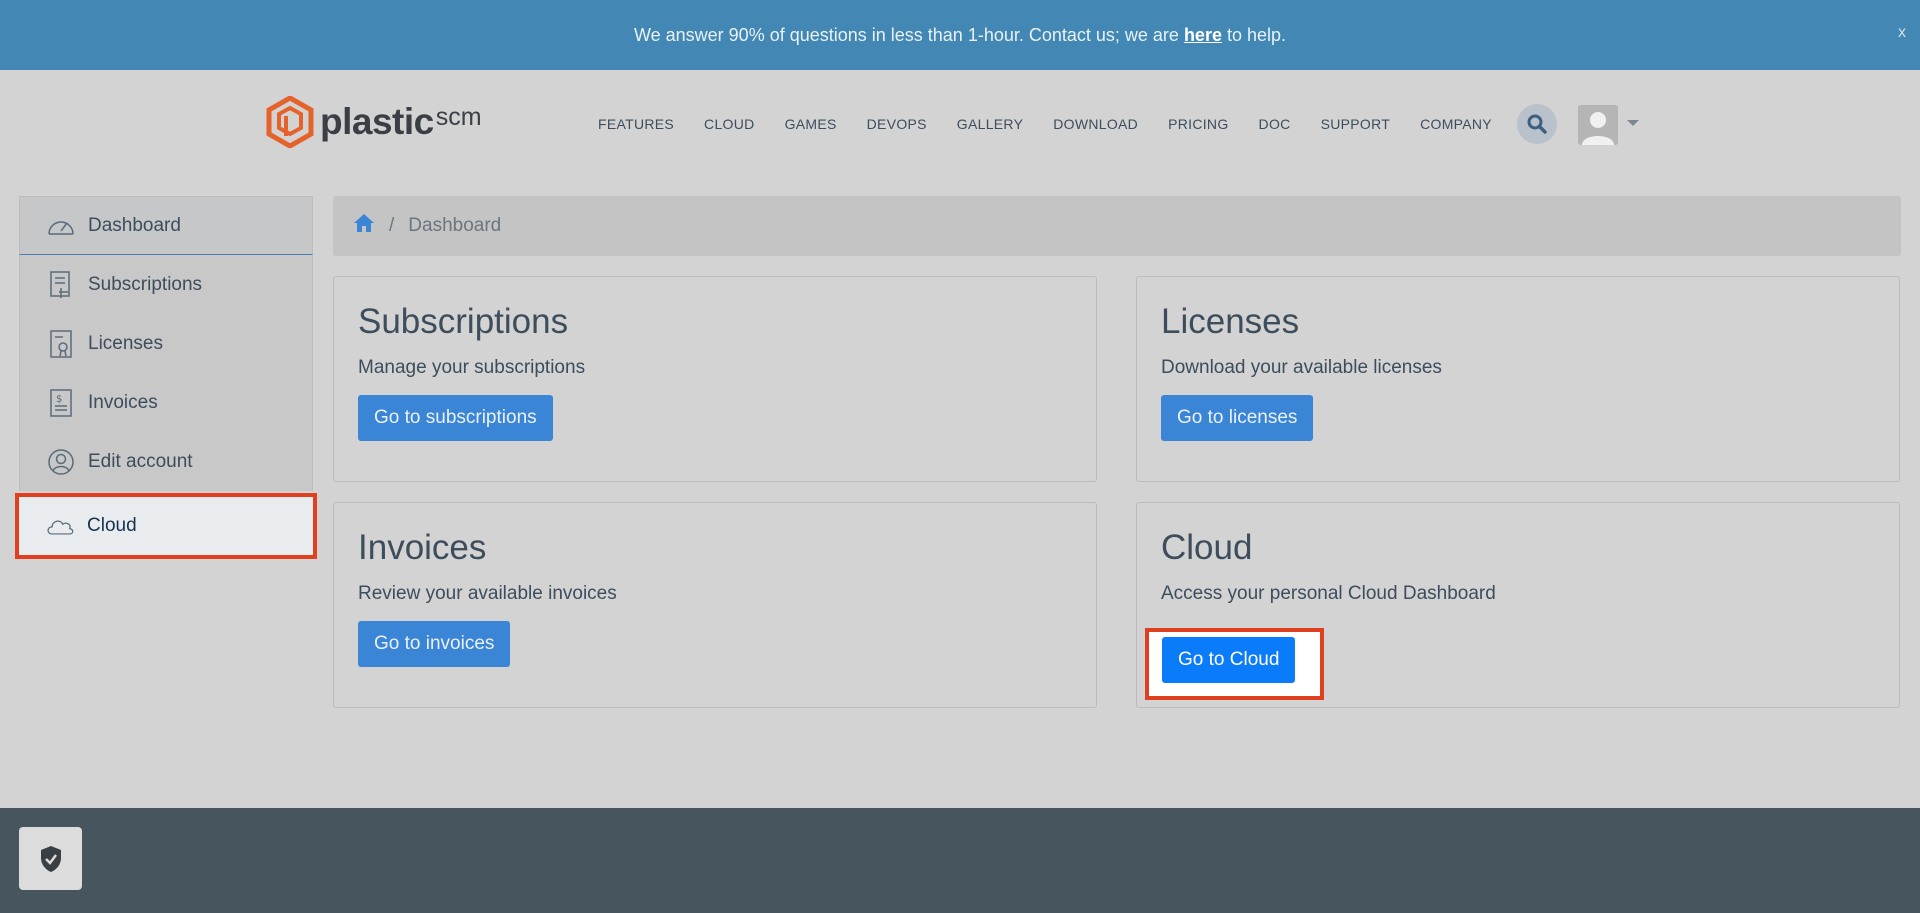 The width and height of the screenshot is (1920, 913). I want to click on card-description: Access your personal Cloud Dashboard, so click(1328, 593).